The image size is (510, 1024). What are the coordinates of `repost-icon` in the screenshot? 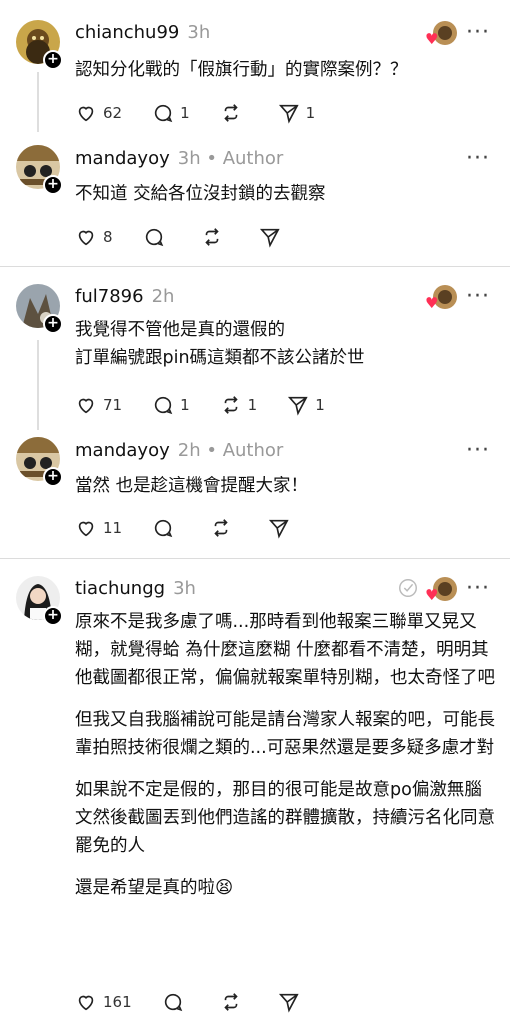 It's located at (230, 1002).